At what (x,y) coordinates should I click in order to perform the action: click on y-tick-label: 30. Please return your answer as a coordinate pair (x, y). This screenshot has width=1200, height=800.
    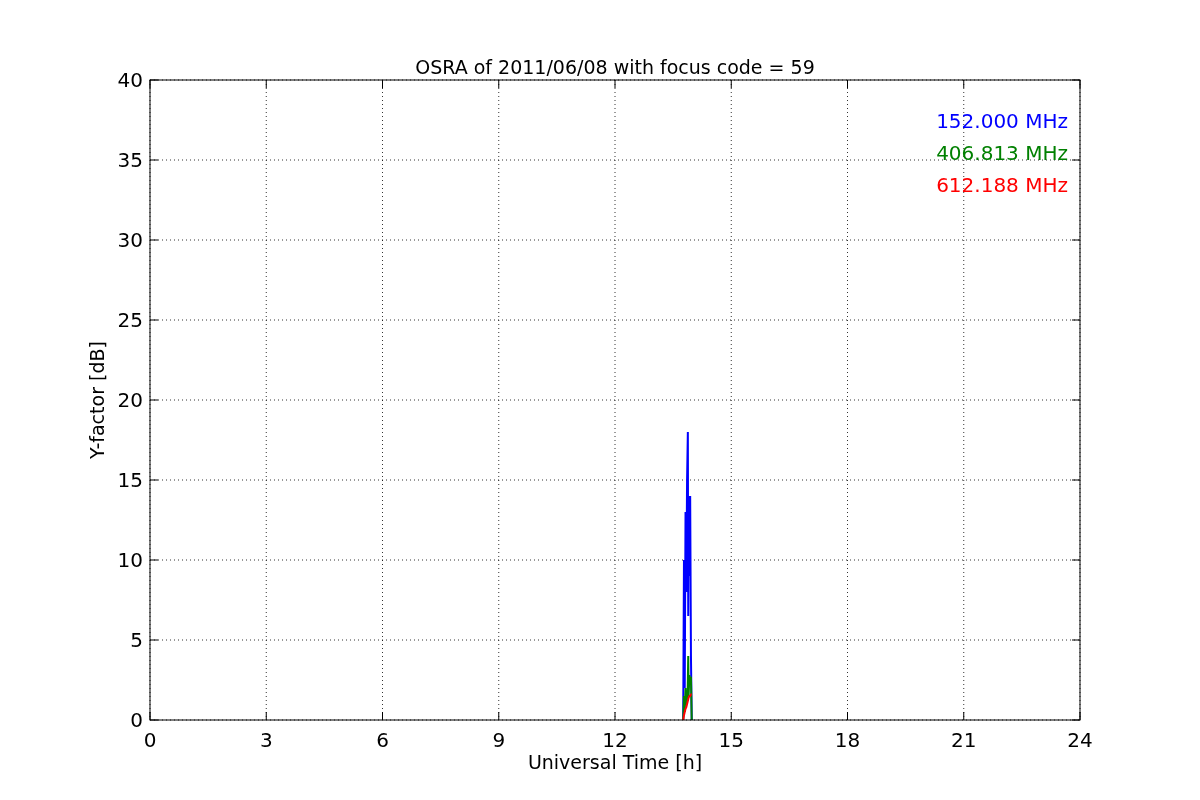
    Looking at the image, I should click on (130, 240).